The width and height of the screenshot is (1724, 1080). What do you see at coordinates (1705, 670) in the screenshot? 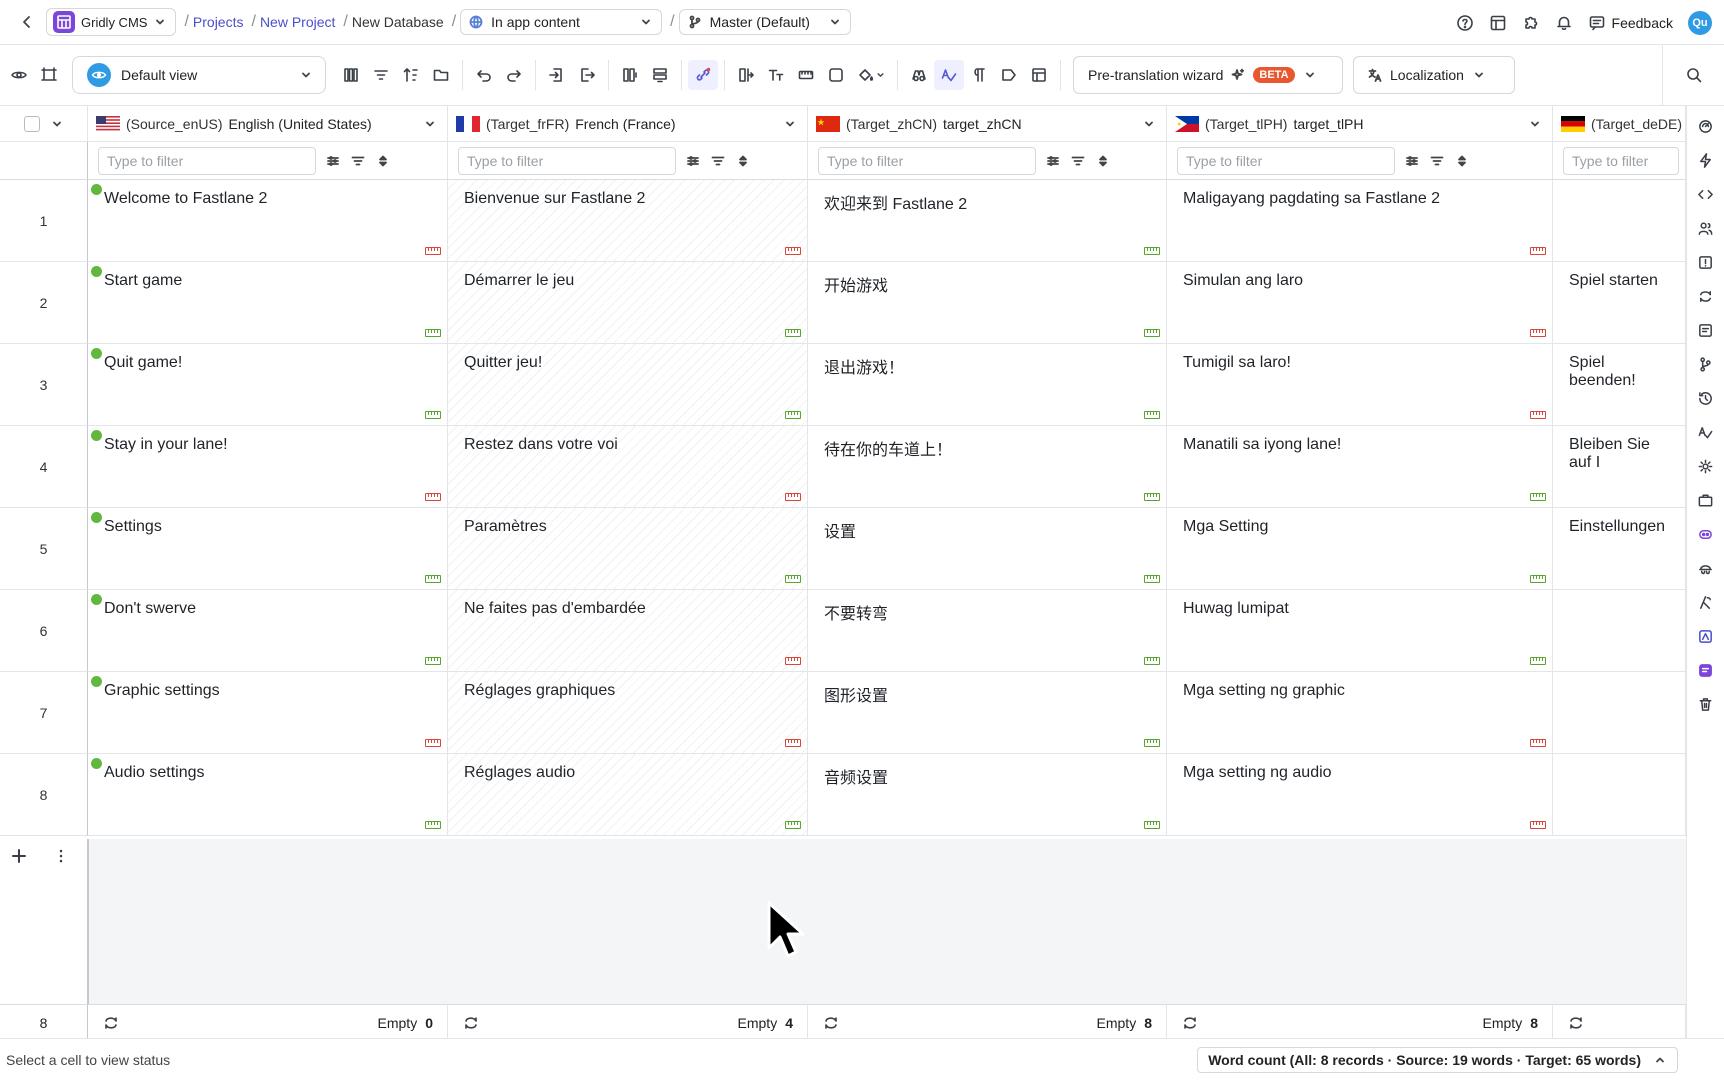
I see `plugin-icon` at bounding box center [1705, 670].